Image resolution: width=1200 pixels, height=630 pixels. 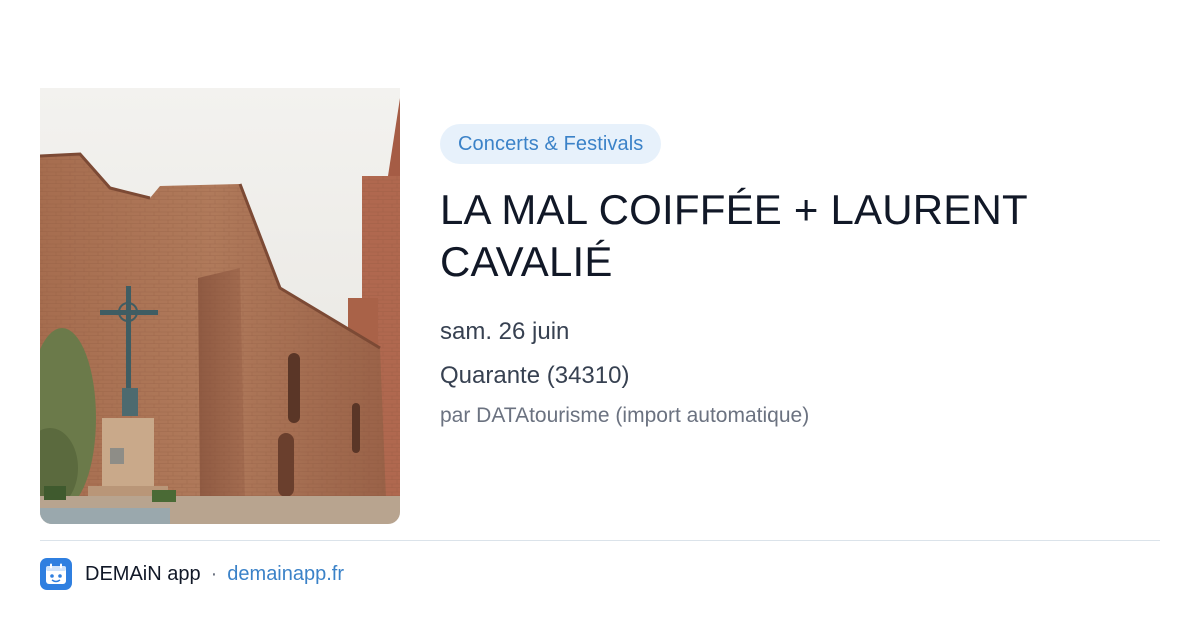 I want to click on app-name: DEMAiN app, so click(x=143, y=573).